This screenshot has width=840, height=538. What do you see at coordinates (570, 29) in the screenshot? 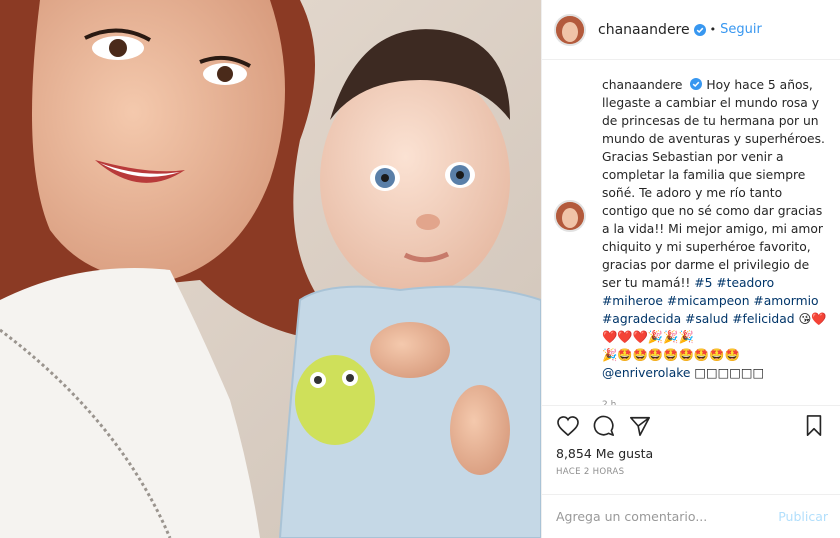
I see `avatar` at bounding box center [570, 29].